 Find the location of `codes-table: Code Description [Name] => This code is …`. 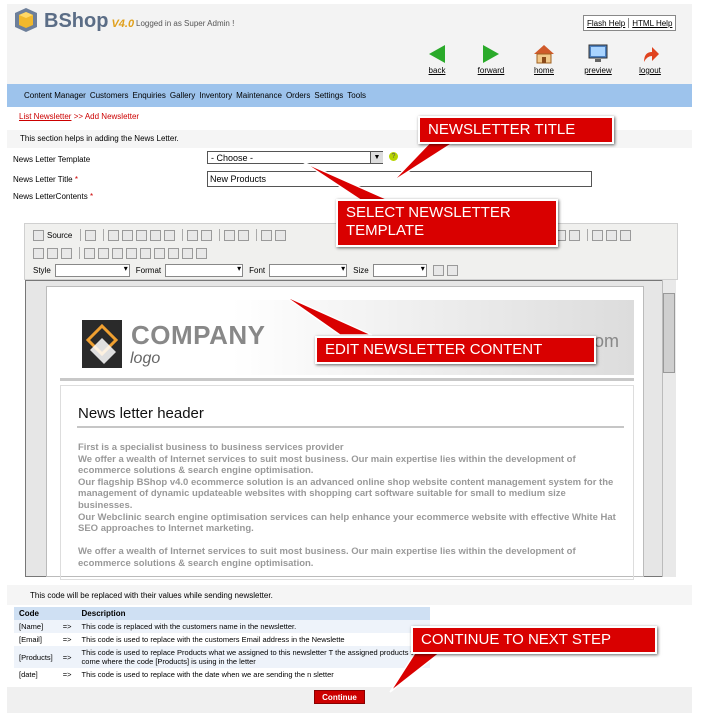

codes-table: Code Description [Name] => This code is … is located at coordinates (222, 644).